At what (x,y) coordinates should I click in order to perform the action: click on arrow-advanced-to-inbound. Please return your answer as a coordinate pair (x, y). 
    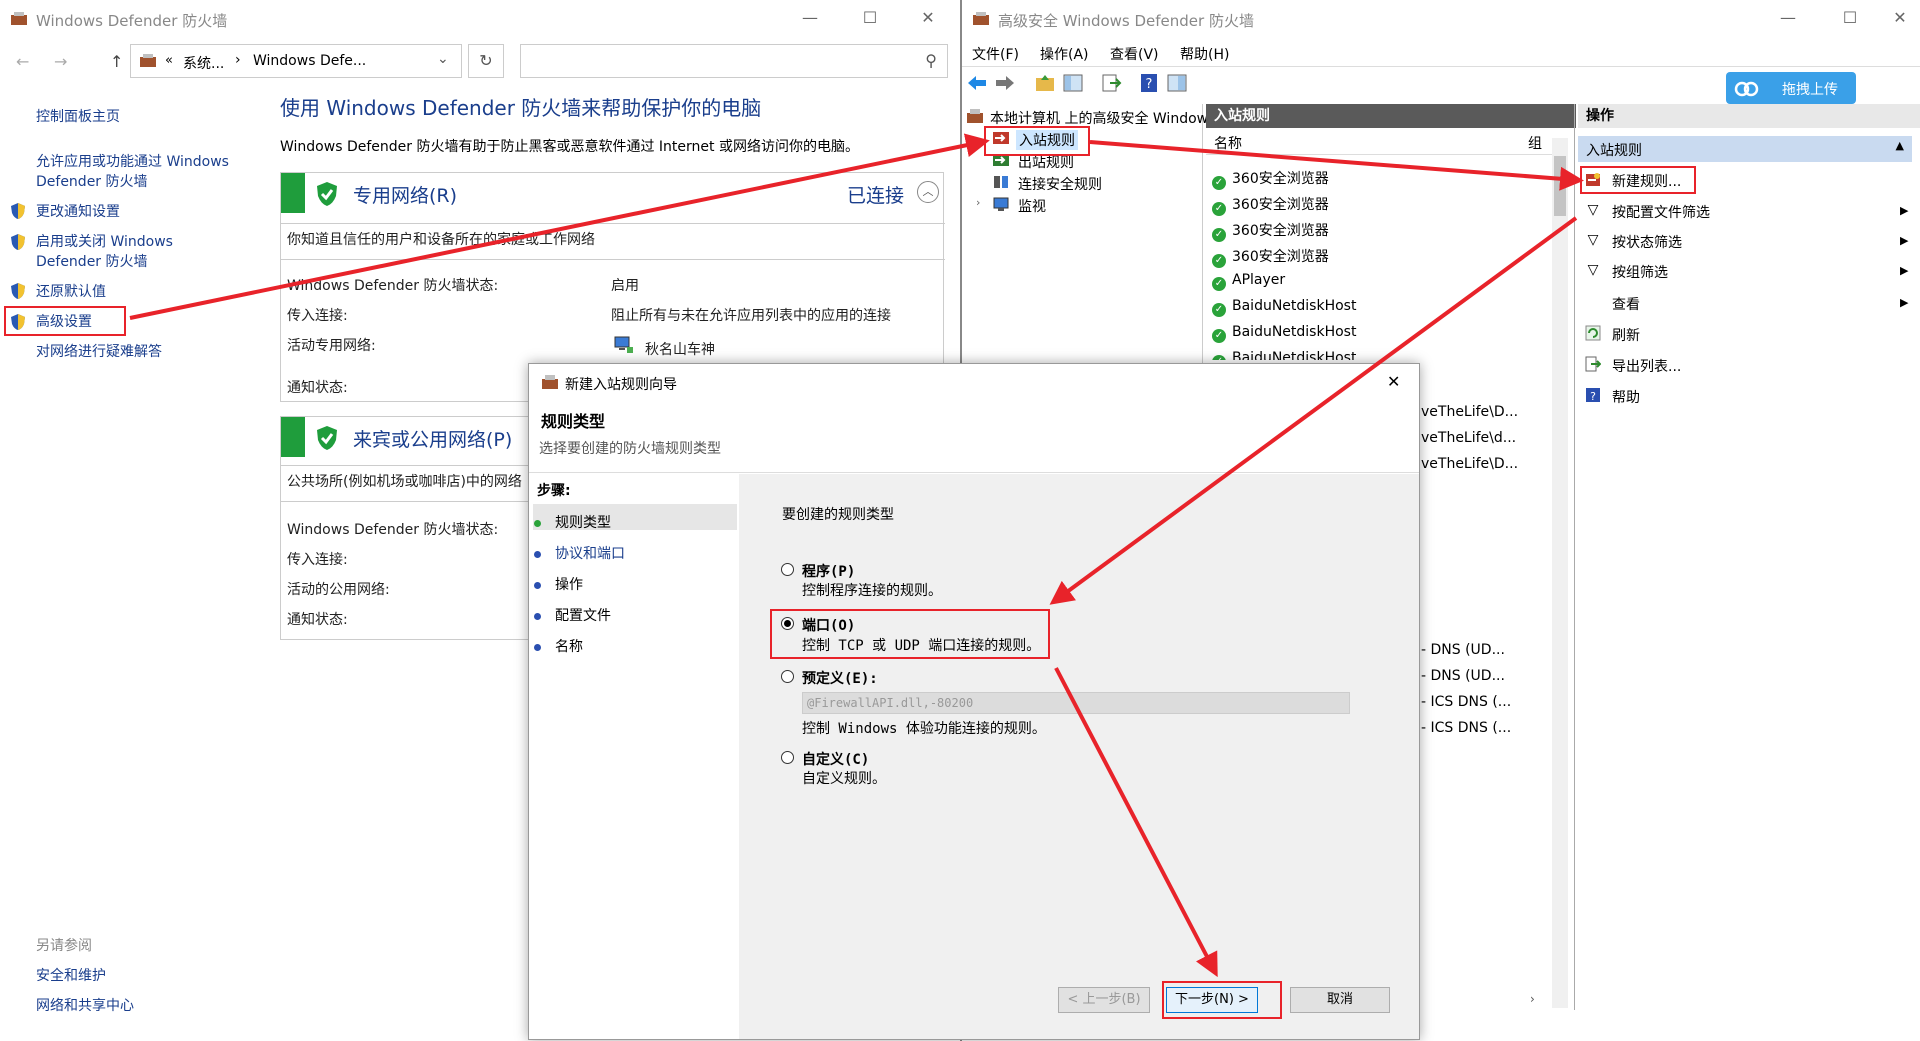
    Looking at the image, I should click on (559, 226).